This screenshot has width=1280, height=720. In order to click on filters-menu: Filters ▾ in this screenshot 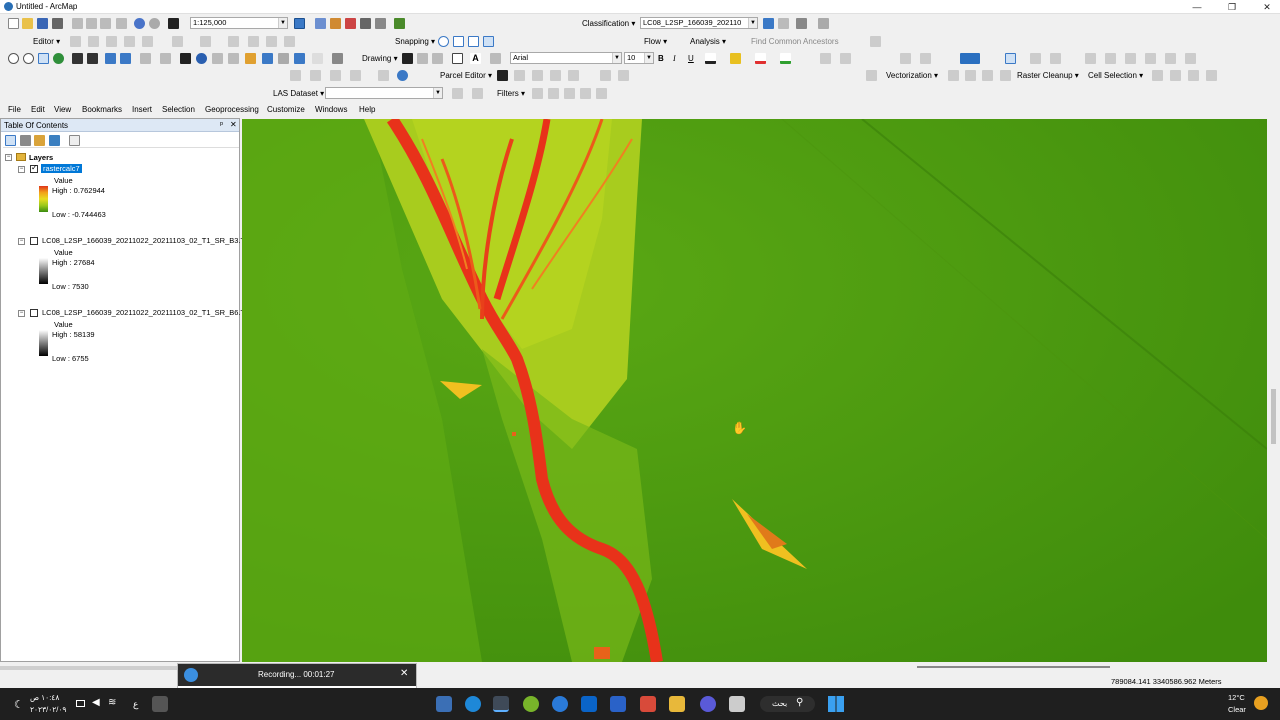, I will do `click(511, 93)`.